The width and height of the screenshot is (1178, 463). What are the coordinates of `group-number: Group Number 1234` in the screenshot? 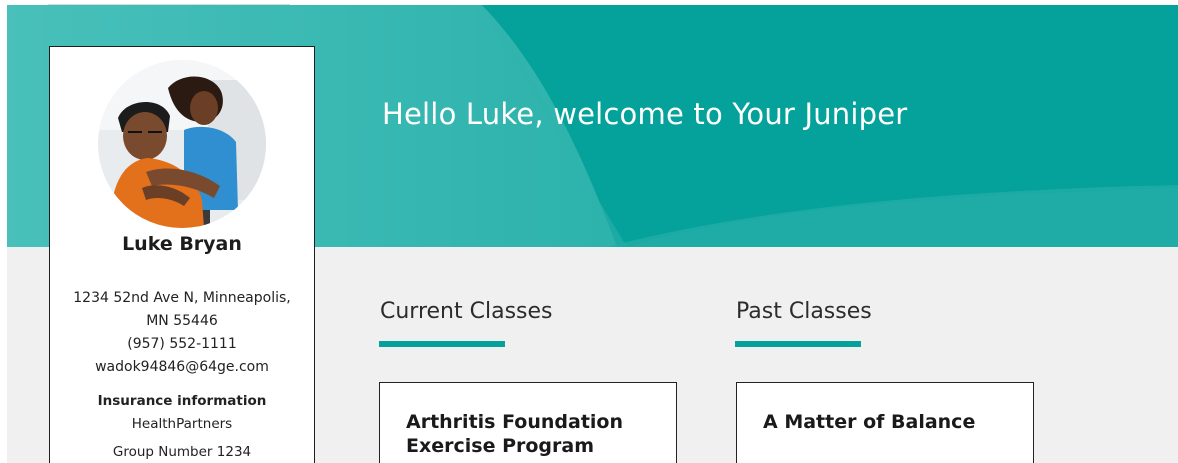 It's located at (182, 452).